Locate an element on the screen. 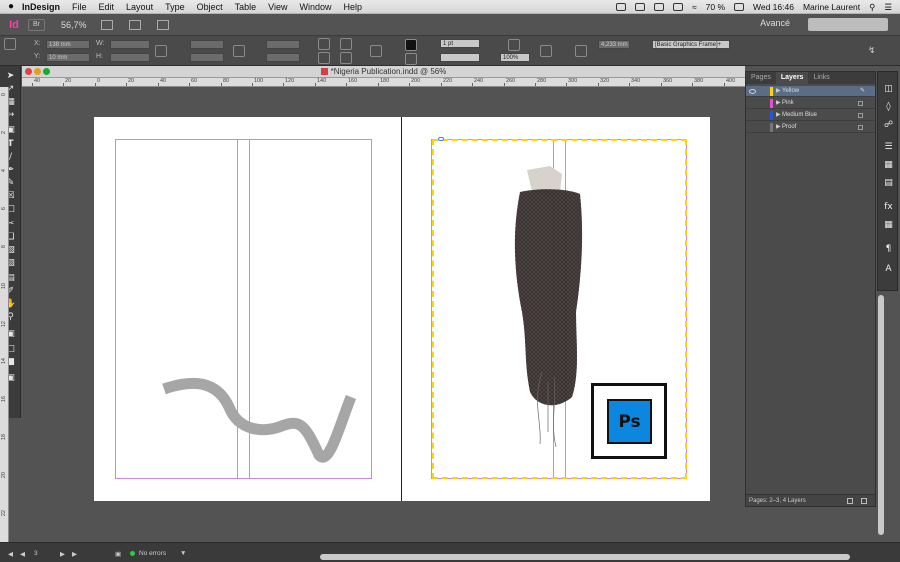 Image resolution: width=900 pixels, height=562 pixels. object-style-field: [Basic Graphics Frame]+ is located at coordinates (691, 44).